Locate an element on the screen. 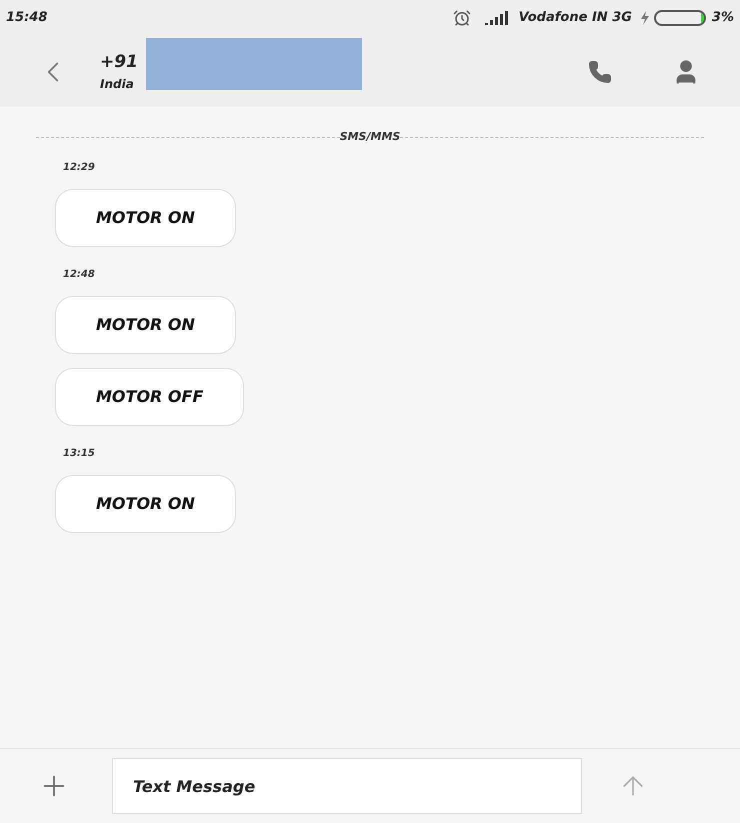  message-time: 12:29 is located at coordinates (79, 167).